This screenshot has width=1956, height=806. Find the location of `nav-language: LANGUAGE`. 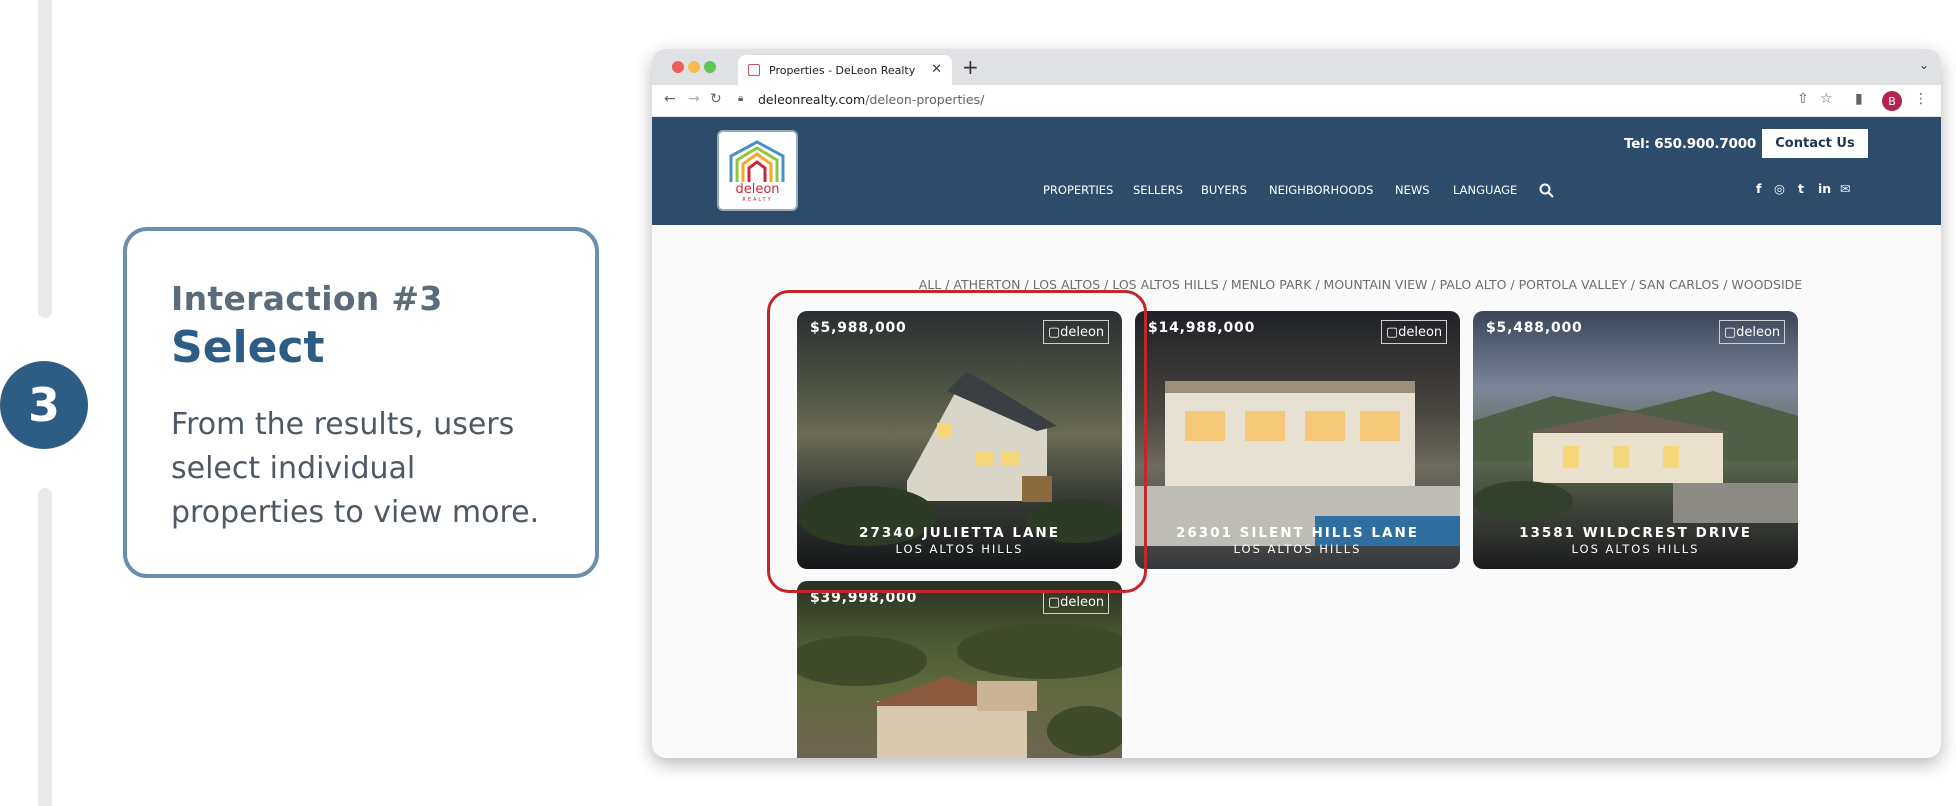

nav-language: LANGUAGE is located at coordinates (1485, 190).